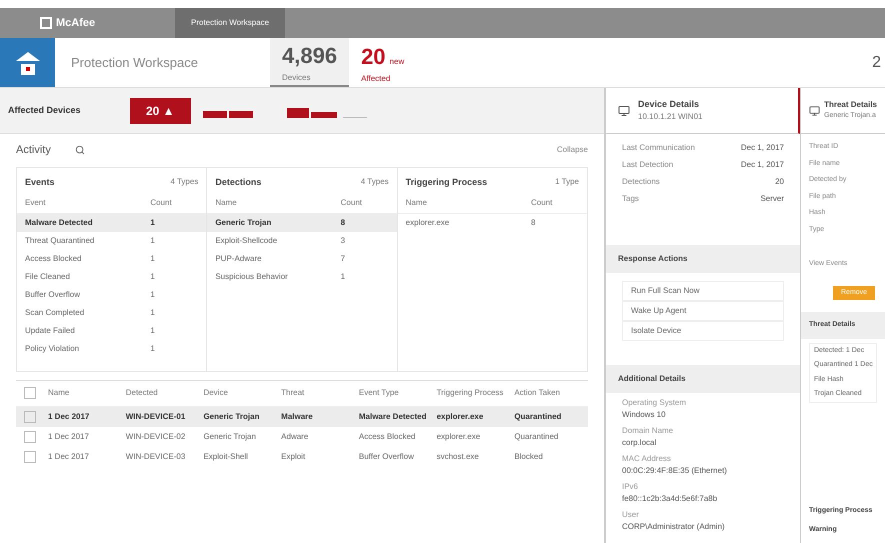 Image resolution: width=885 pixels, height=543 pixels. What do you see at coordinates (850, 105) in the screenshot?
I see `panel-title: Threat Details` at bounding box center [850, 105].